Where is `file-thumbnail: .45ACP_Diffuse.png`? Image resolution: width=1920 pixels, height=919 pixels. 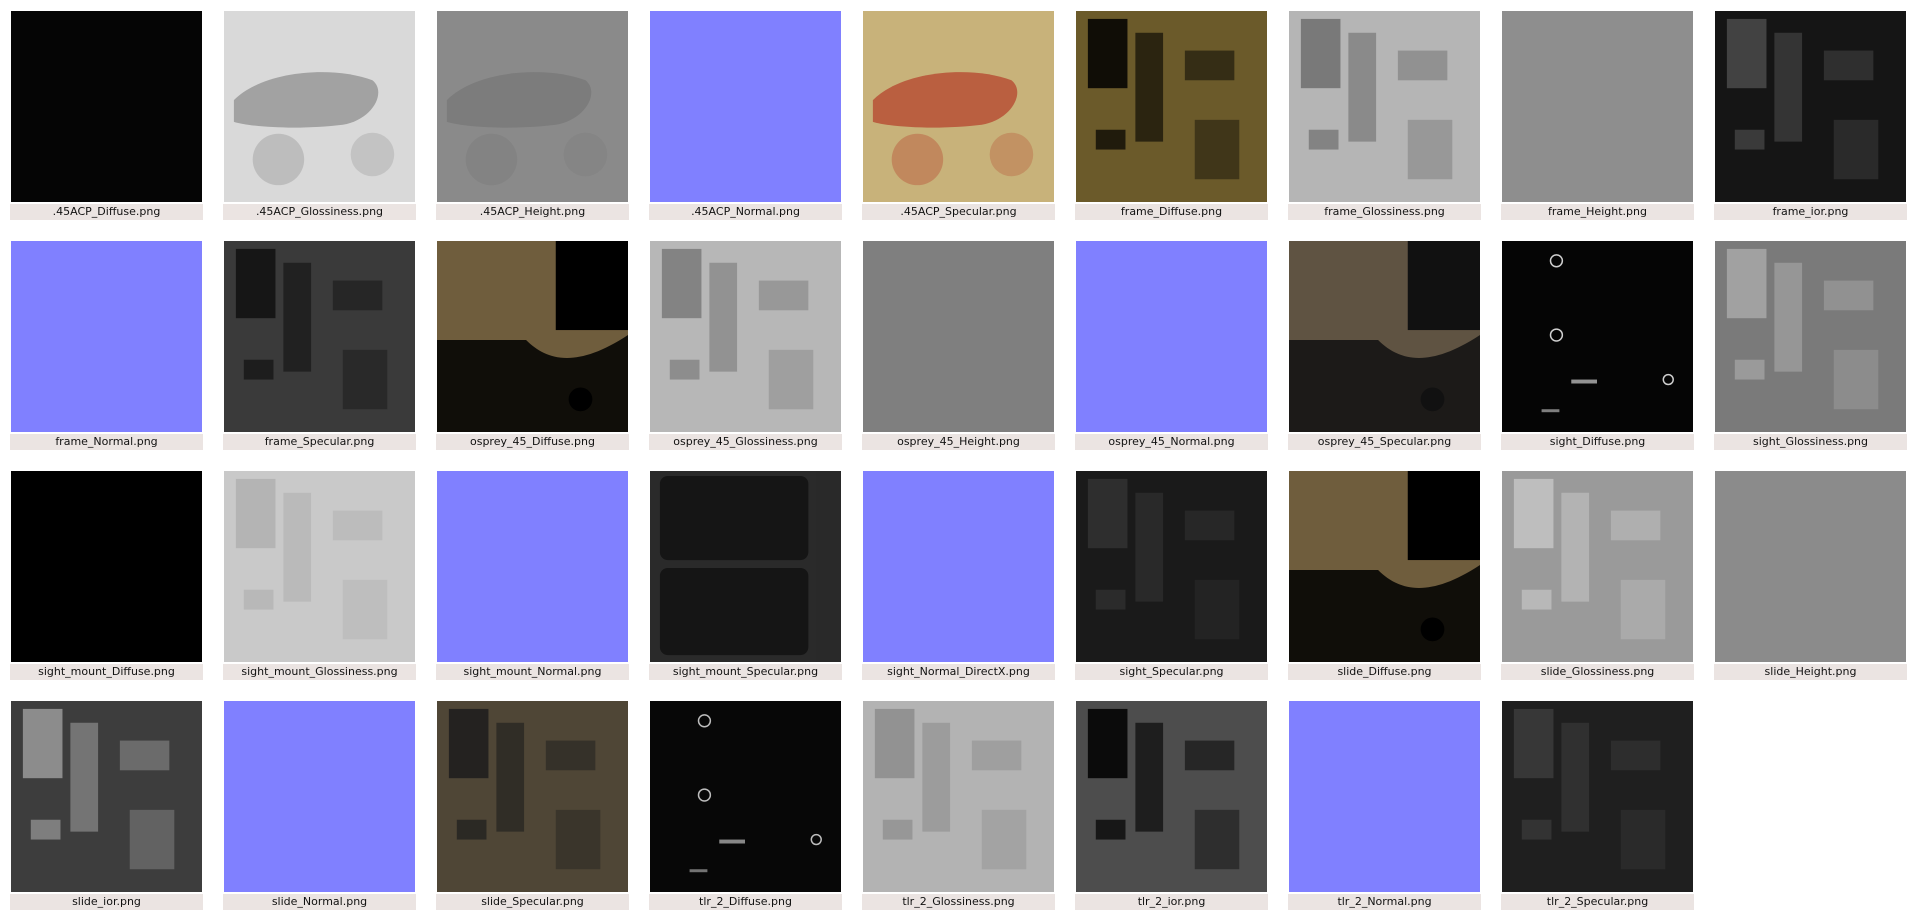 file-thumbnail: .45ACP_Diffuse.png is located at coordinates (106, 115).